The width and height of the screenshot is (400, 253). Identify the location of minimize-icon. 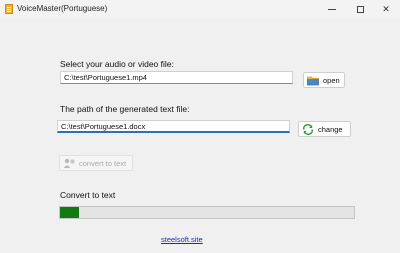
(332, 9).